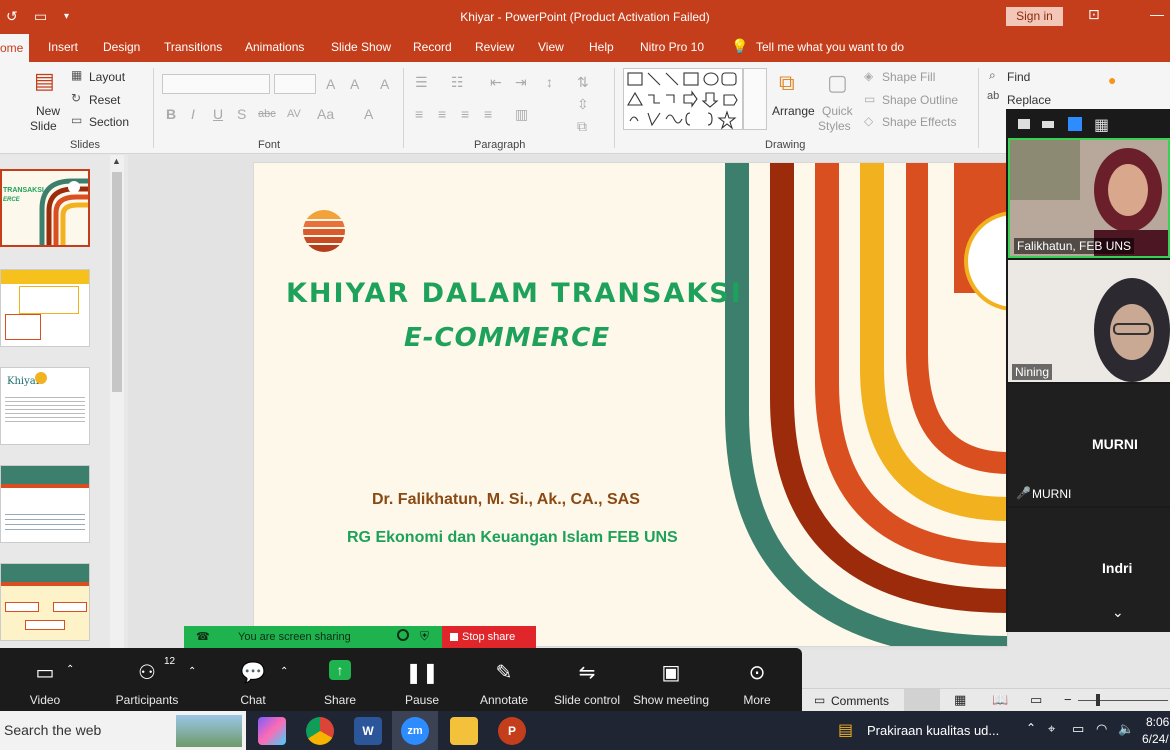  I want to click on tab-design: Design, so click(121, 47).